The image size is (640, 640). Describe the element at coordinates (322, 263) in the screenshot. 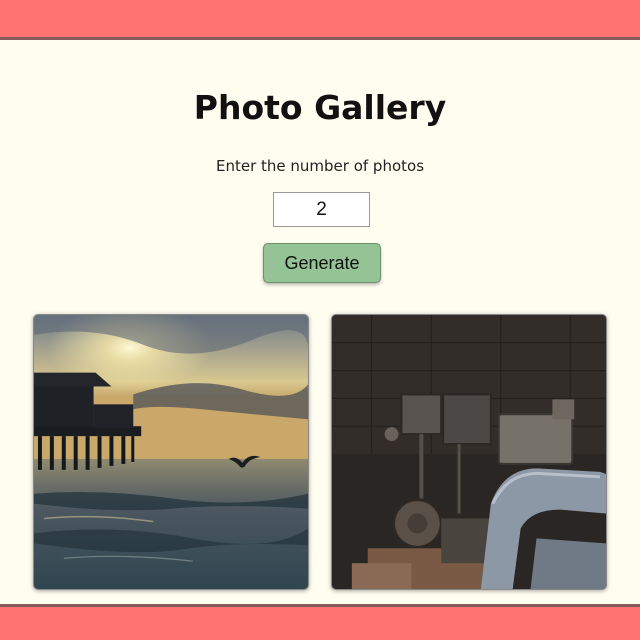

I see `generate-button: Generate` at that location.